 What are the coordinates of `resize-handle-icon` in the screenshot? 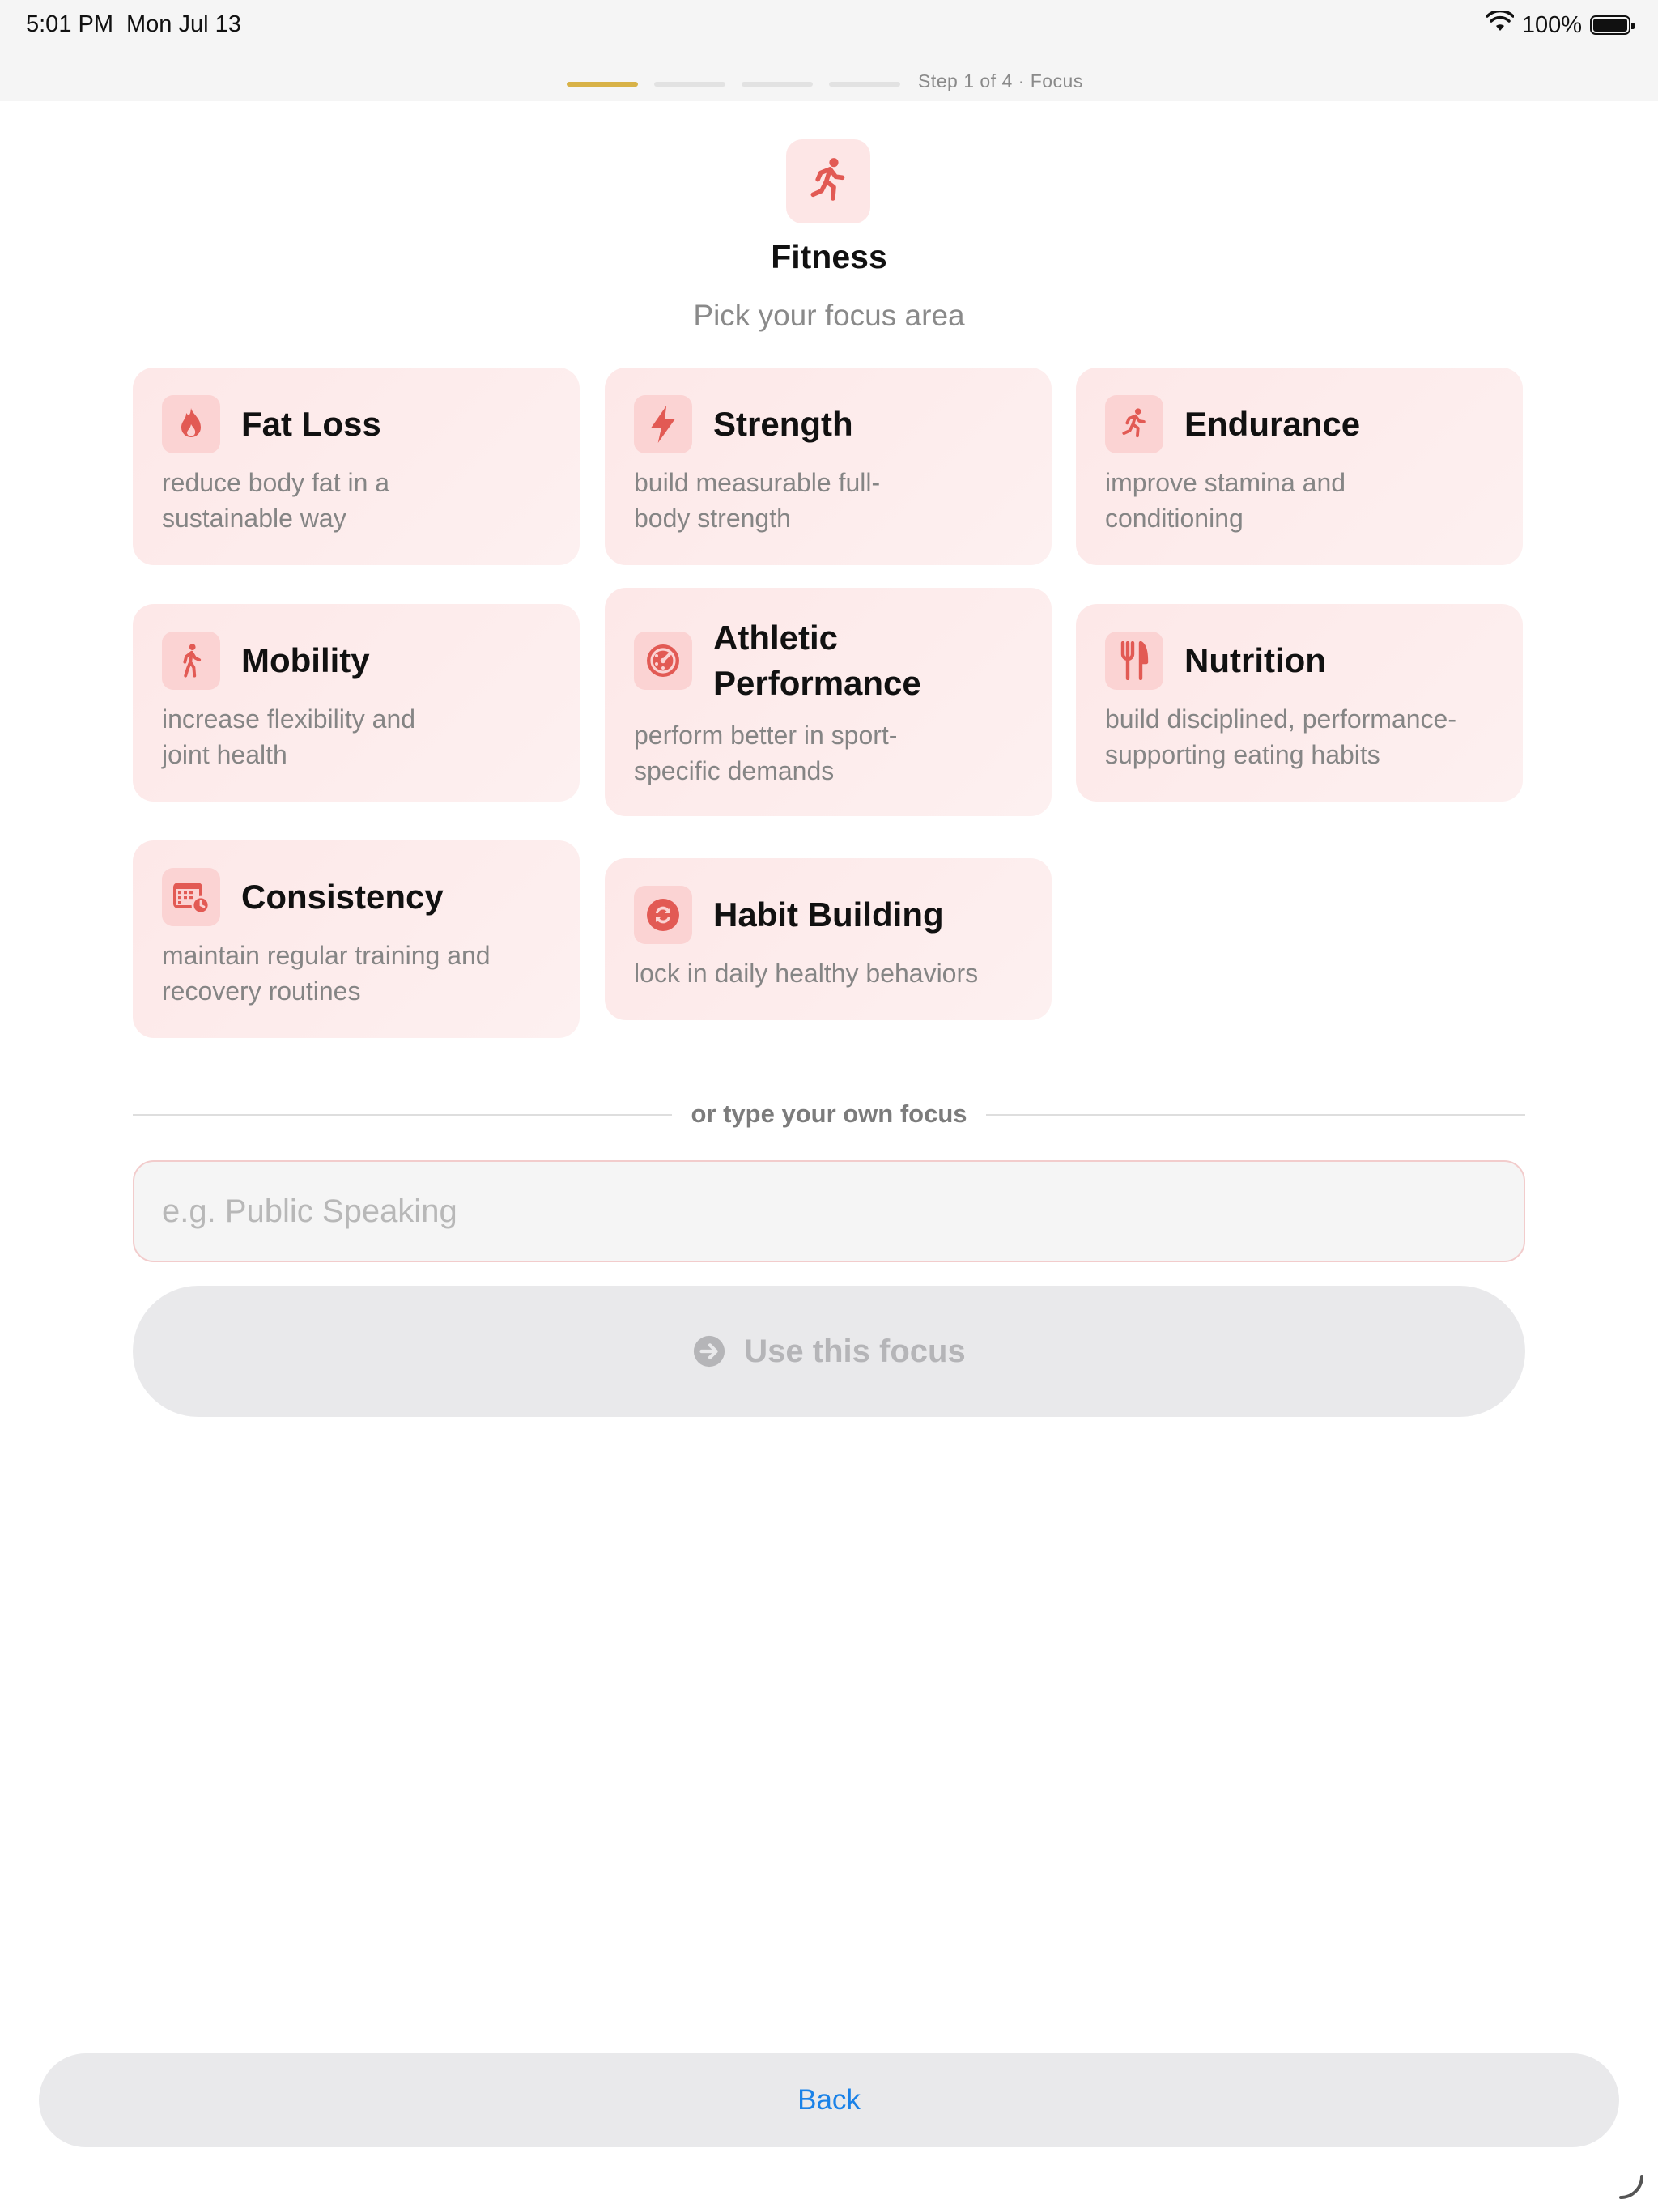 It's located at (1631, 2187).